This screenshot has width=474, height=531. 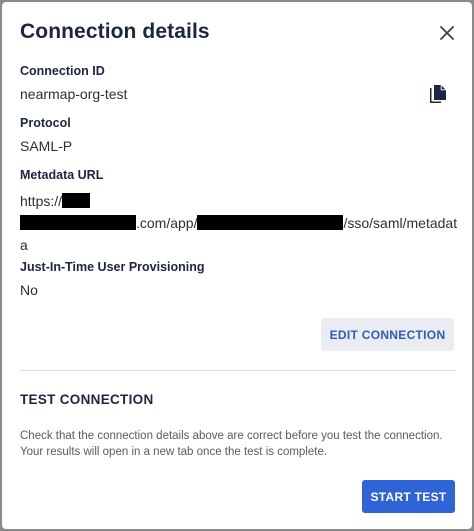 I want to click on copy-icon, so click(x=438, y=94).